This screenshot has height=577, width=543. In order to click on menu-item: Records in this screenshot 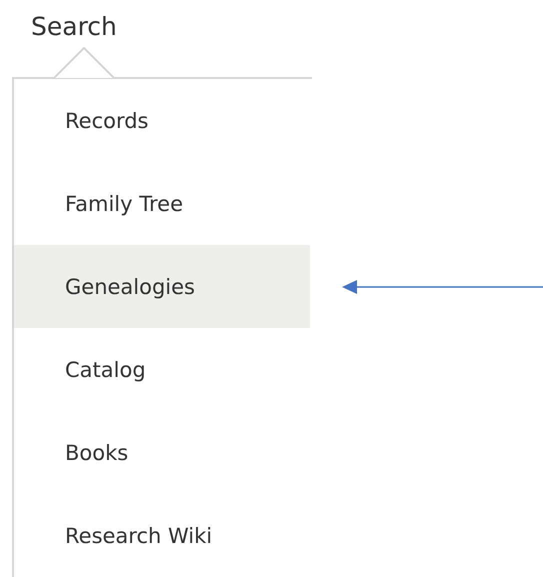, I will do `click(162, 120)`.